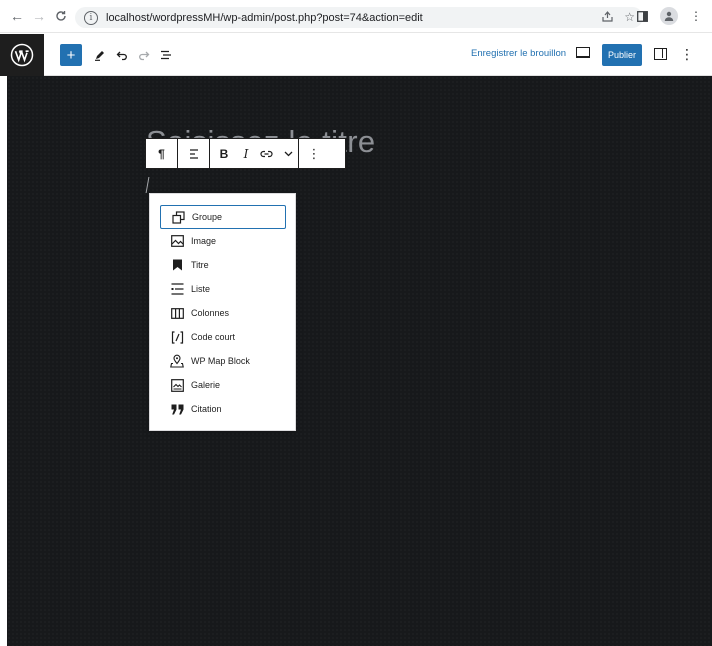 The height and width of the screenshot is (646, 712). What do you see at coordinates (607, 18) in the screenshot?
I see `share-icon` at bounding box center [607, 18].